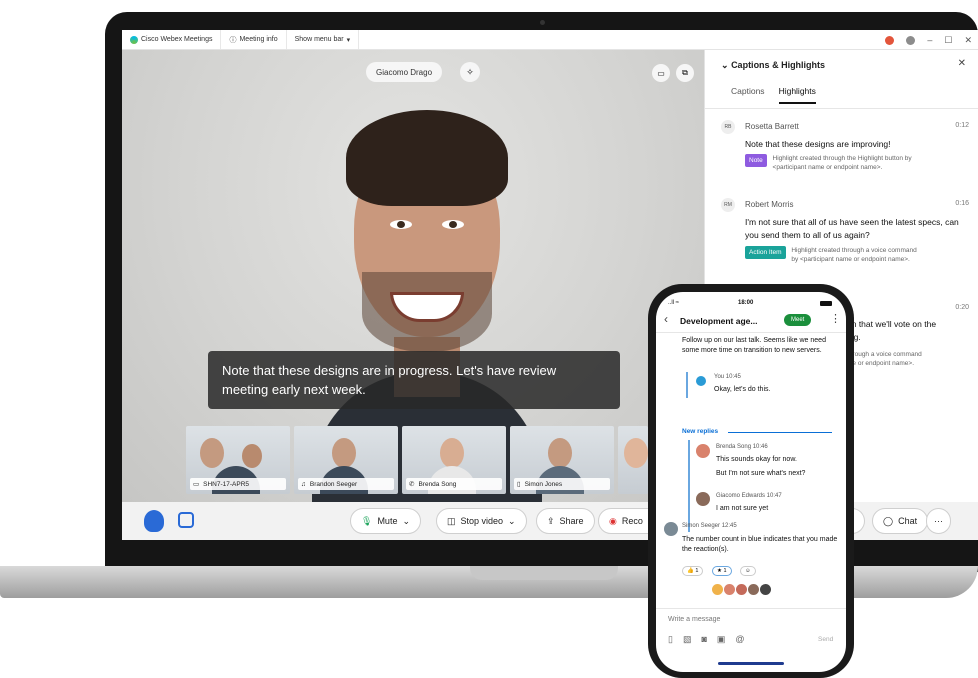 Image resolution: width=978 pixels, height=678 pixels. What do you see at coordinates (721, 639) in the screenshot?
I see `whiteboard-icon: ▣` at bounding box center [721, 639].